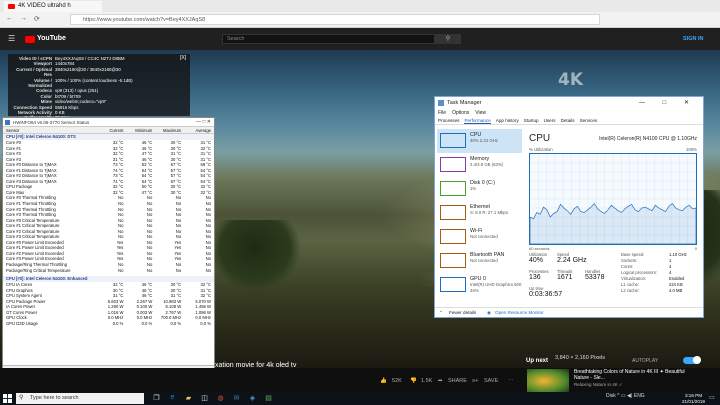 The width and height of the screenshot is (720, 405). What do you see at coordinates (676, 290) in the screenshot?
I see `cpu-spec-value: 4.0 MB` at bounding box center [676, 290].